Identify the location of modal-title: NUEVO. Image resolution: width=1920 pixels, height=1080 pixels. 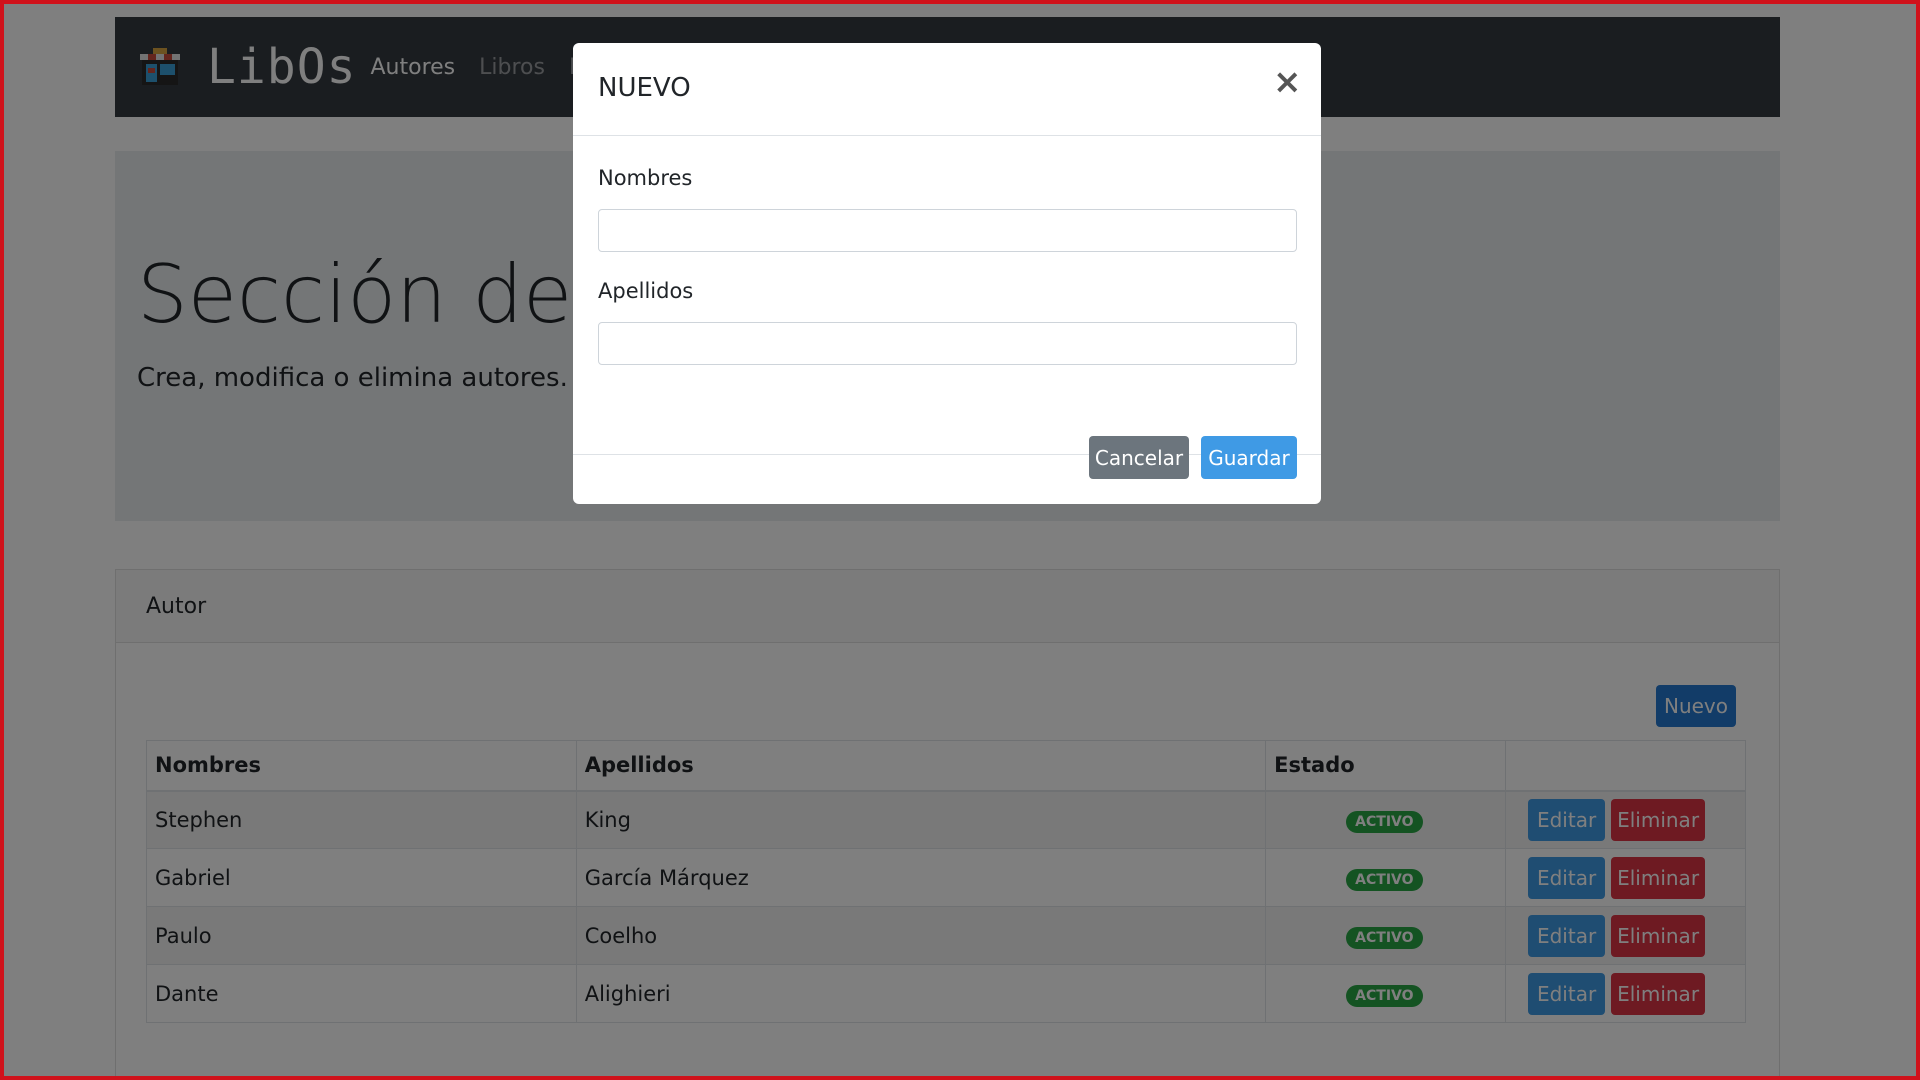
(644, 88).